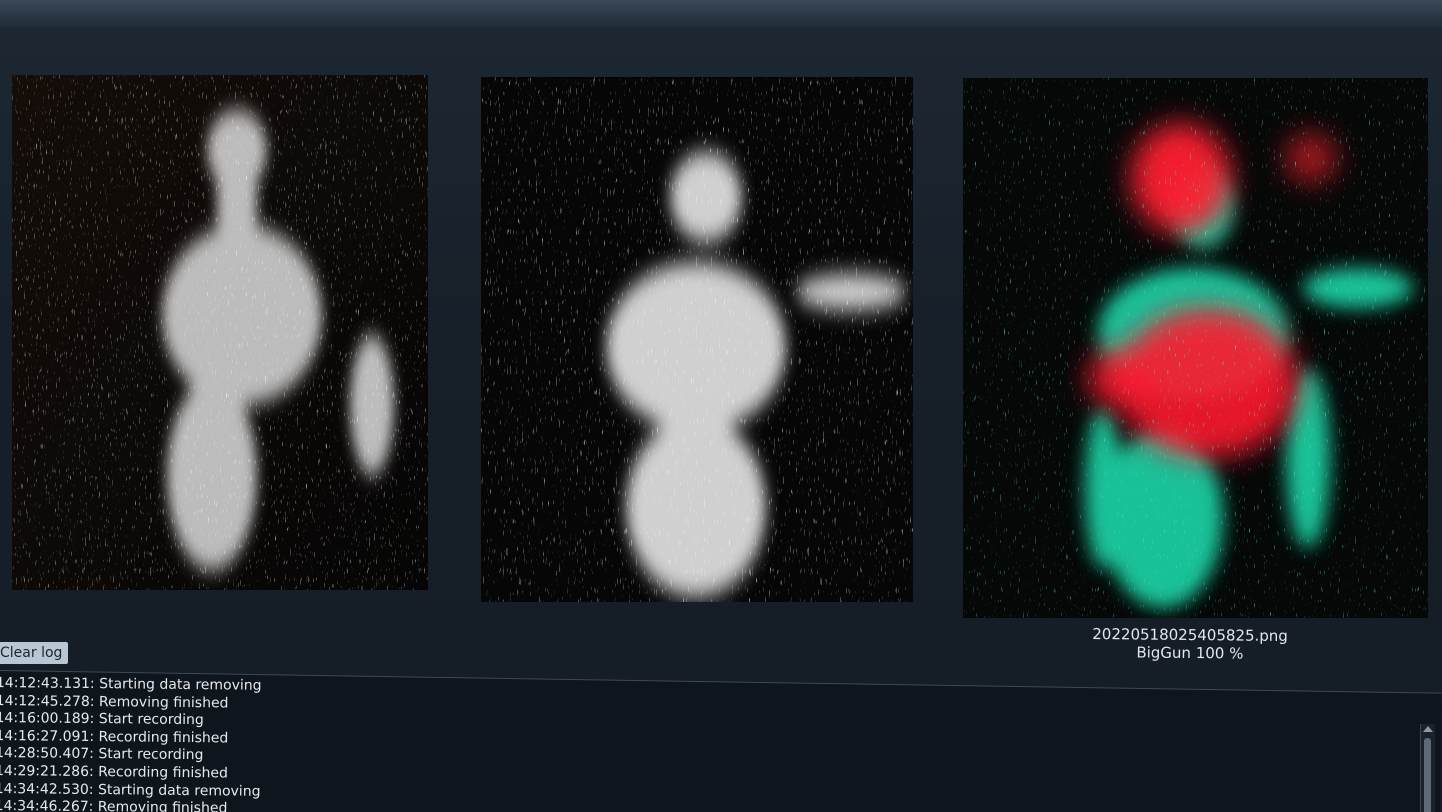 This screenshot has width=1442, height=812. I want to click on log-scrollbar-thumb, so click(1427, 775).